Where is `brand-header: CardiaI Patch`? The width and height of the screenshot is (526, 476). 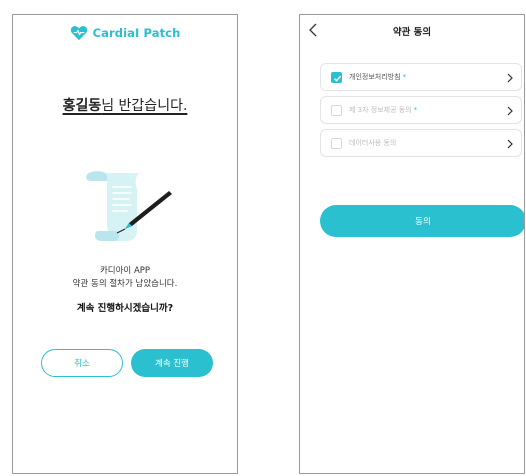 brand-header: CardiaI Patch is located at coordinates (125, 33).